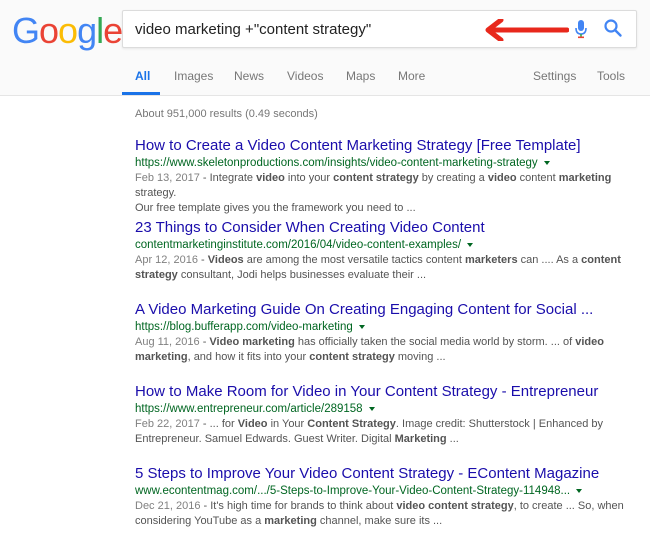 This screenshot has width=650, height=542. What do you see at coordinates (491, 260) in the screenshot?
I see `snippet-keyword: marketers` at bounding box center [491, 260].